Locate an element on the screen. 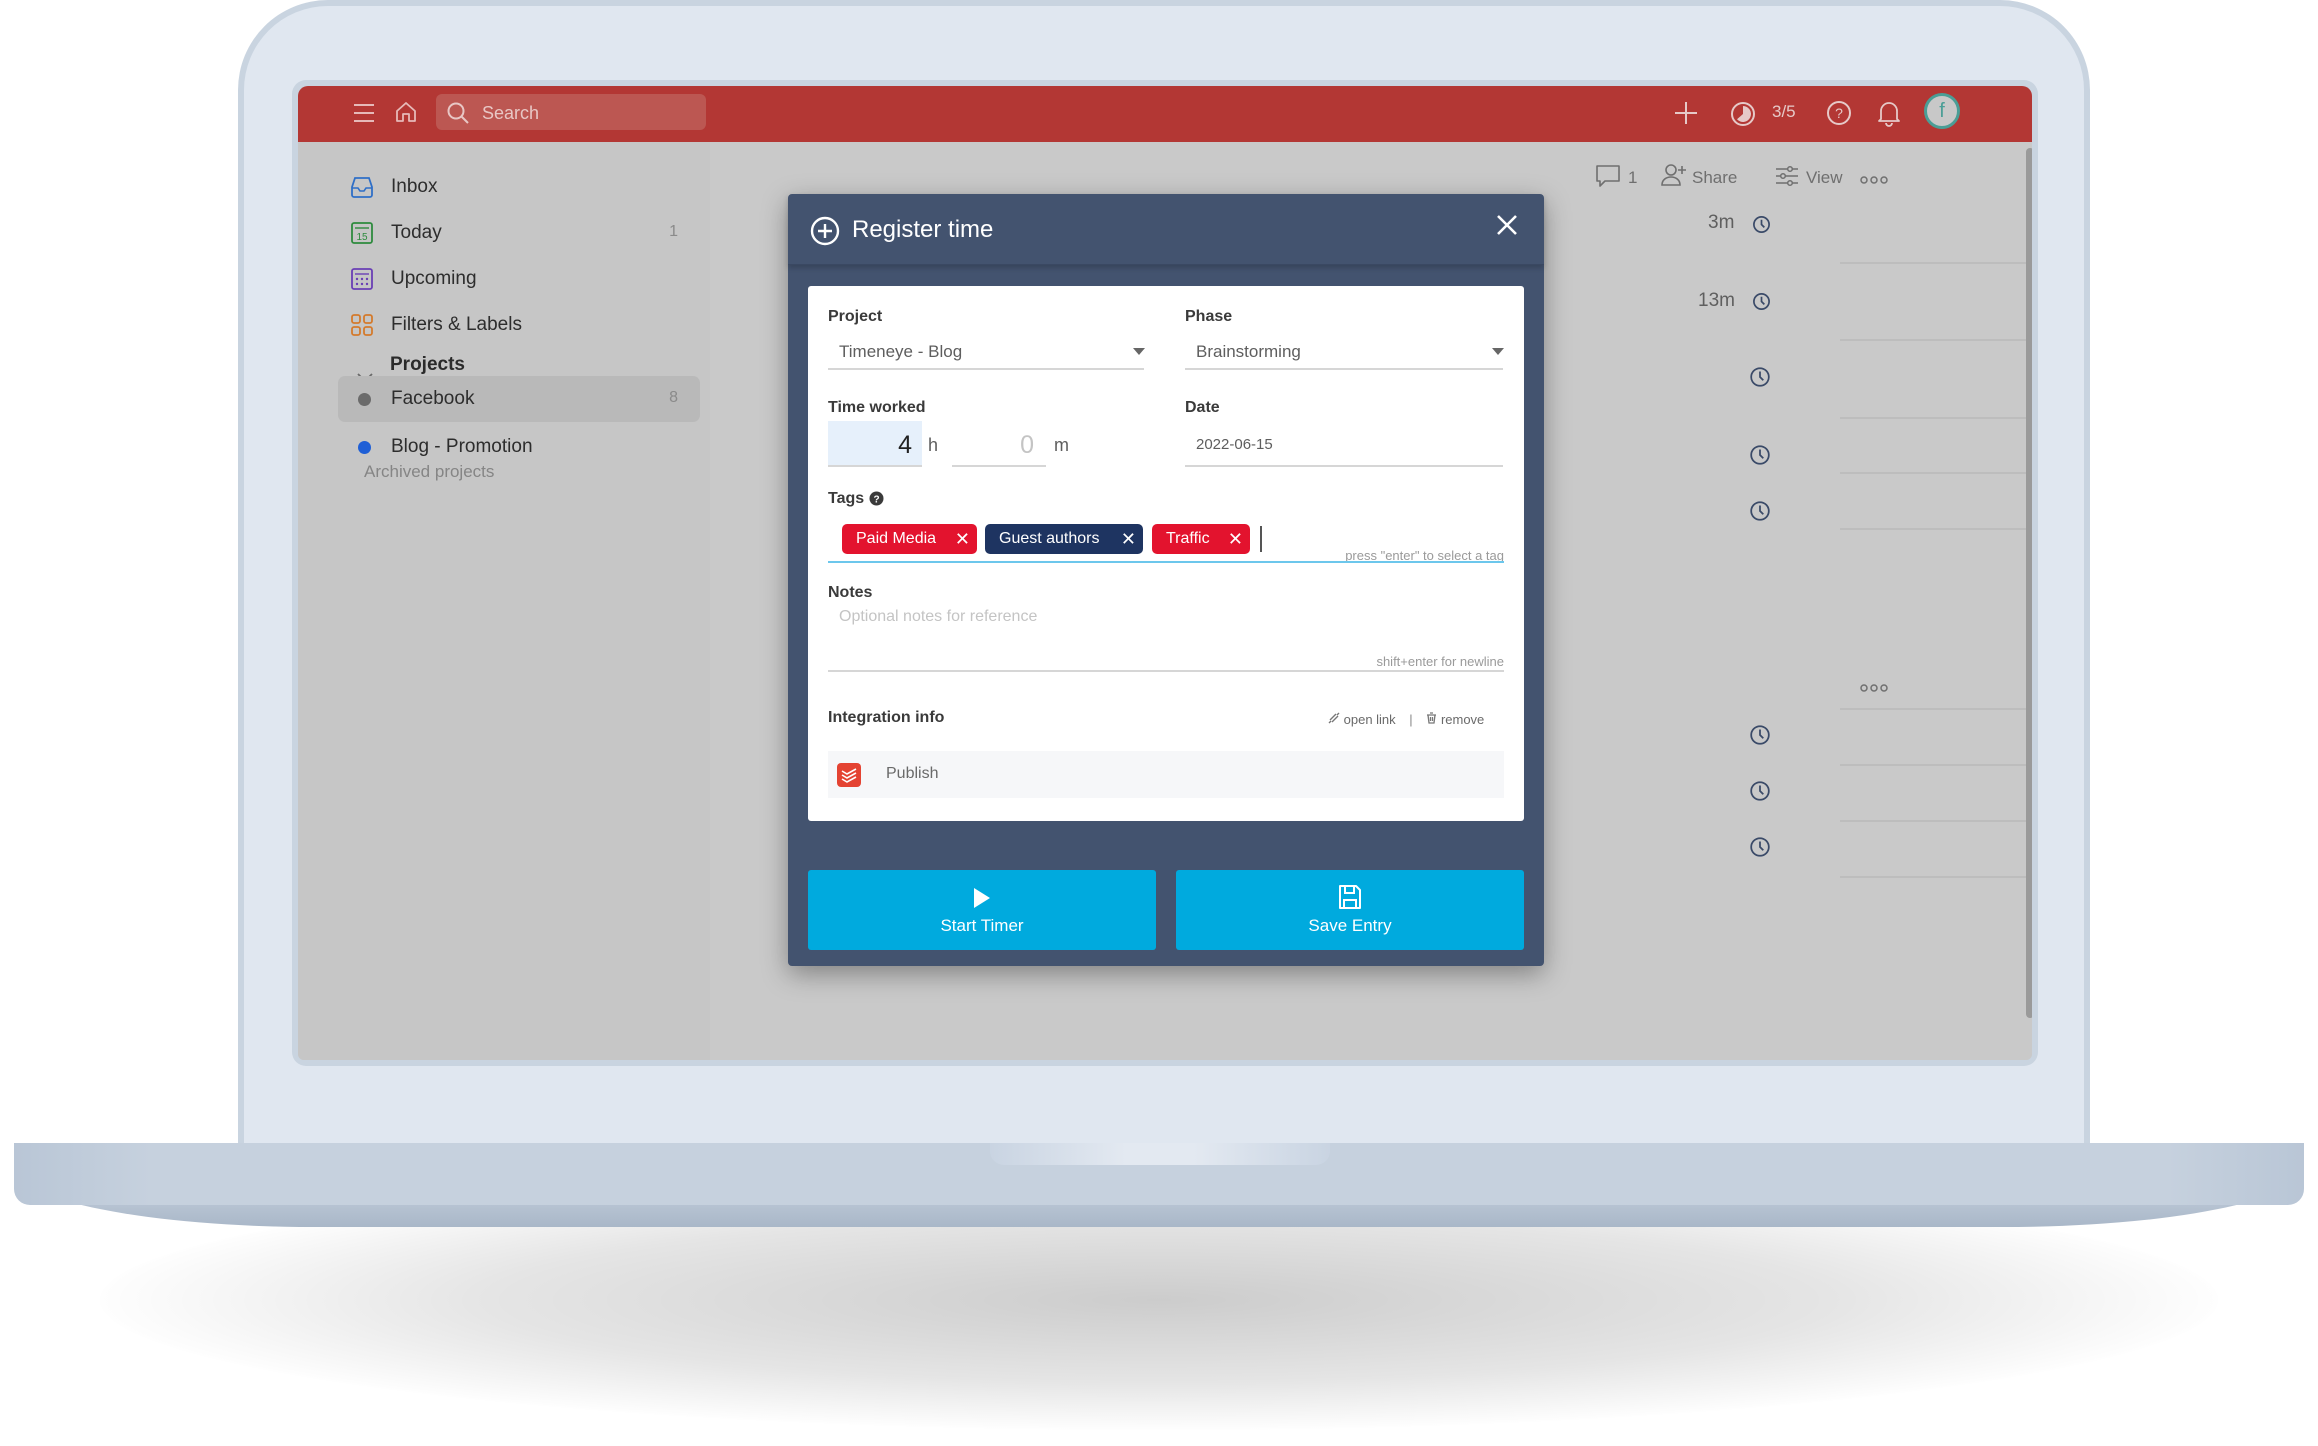  project-value: Timeneye - Blog is located at coordinates (901, 351).